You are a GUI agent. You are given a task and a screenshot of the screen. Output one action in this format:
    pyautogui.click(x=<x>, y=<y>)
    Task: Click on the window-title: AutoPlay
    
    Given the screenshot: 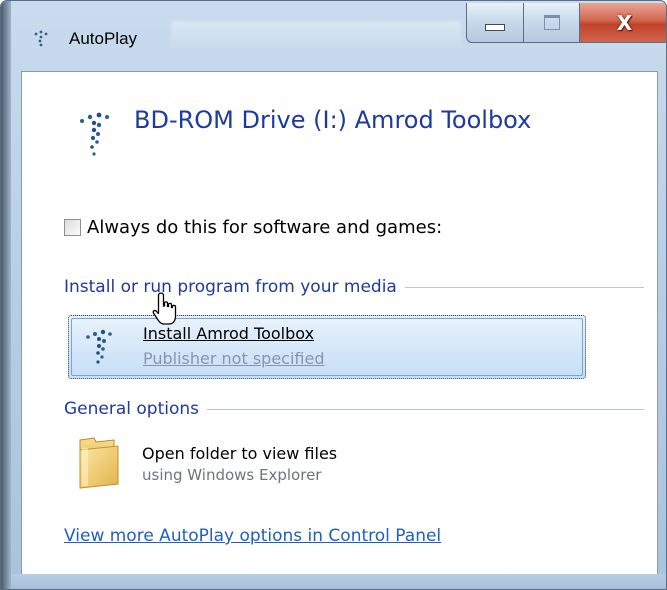 What is the action you would take?
    pyautogui.click(x=103, y=38)
    